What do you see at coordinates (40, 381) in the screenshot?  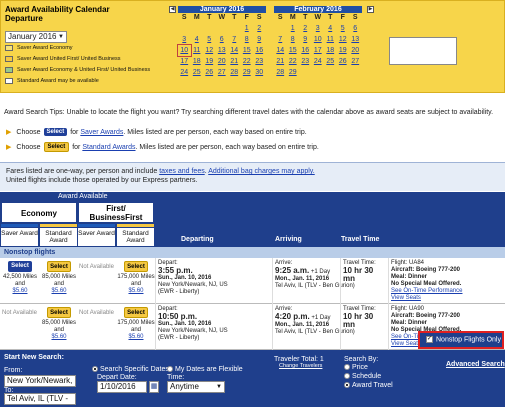 I see `from-input: New York/Newark, N` at bounding box center [40, 381].